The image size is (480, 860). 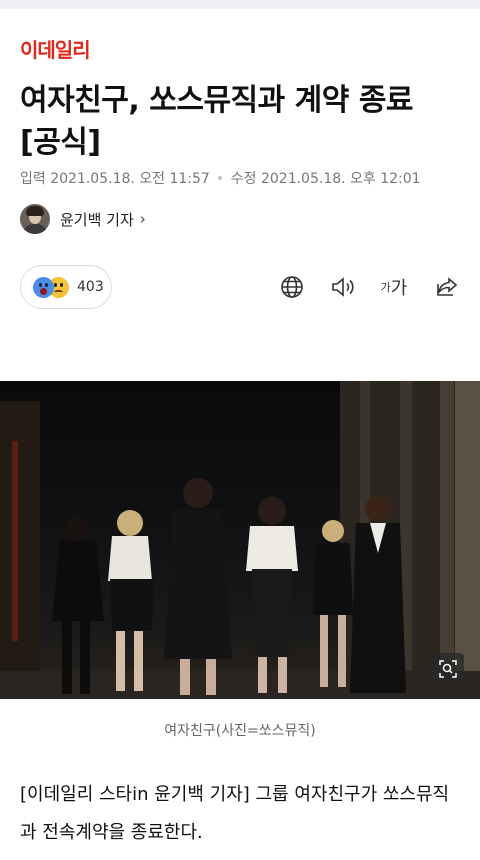 I want to click on reaction-button: 403, so click(x=66, y=287).